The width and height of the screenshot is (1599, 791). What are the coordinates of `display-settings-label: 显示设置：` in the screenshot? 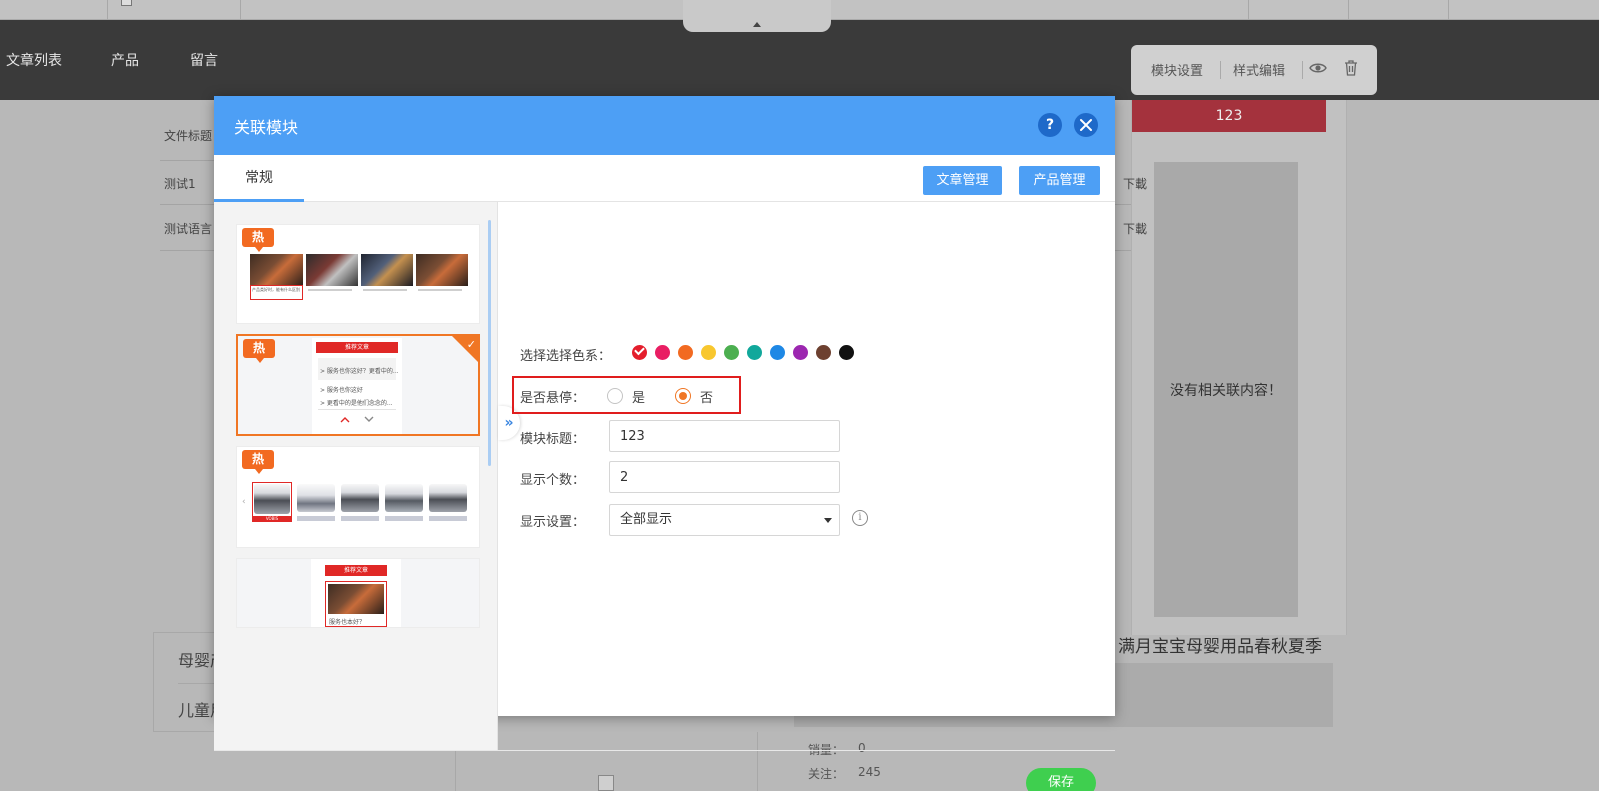 It's located at (553, 522).